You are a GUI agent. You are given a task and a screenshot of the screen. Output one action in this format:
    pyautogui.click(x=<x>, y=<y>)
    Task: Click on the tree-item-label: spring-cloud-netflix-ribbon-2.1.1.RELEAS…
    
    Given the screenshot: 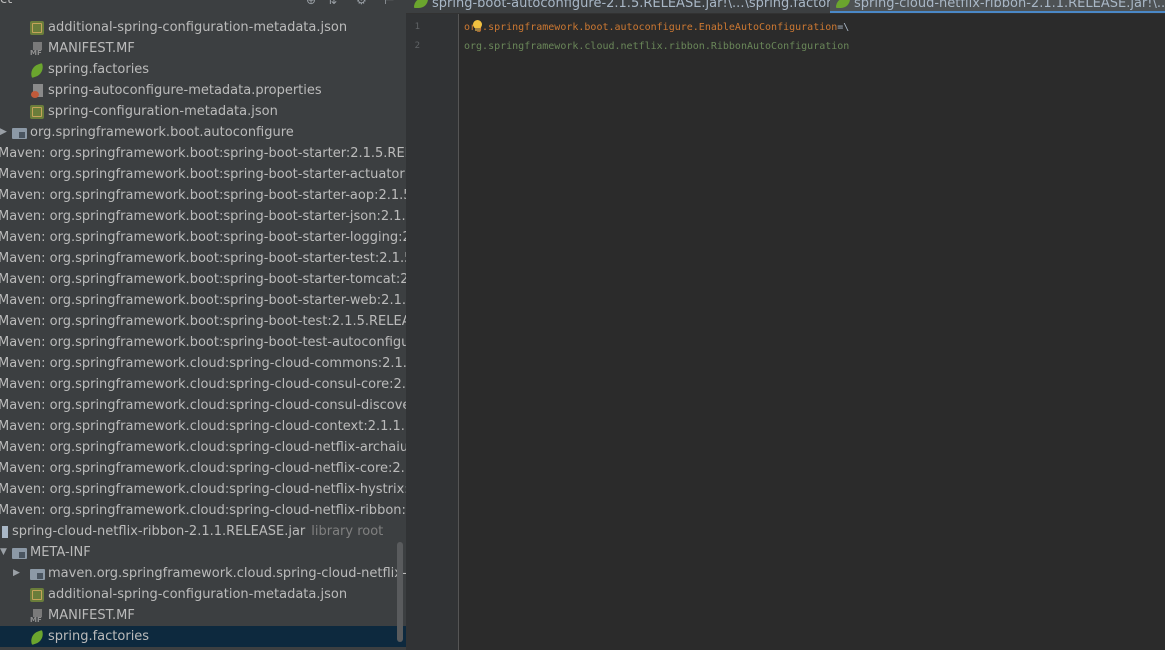 What is the action you would take?
    pyautogui.click(x=198, y=531)
    